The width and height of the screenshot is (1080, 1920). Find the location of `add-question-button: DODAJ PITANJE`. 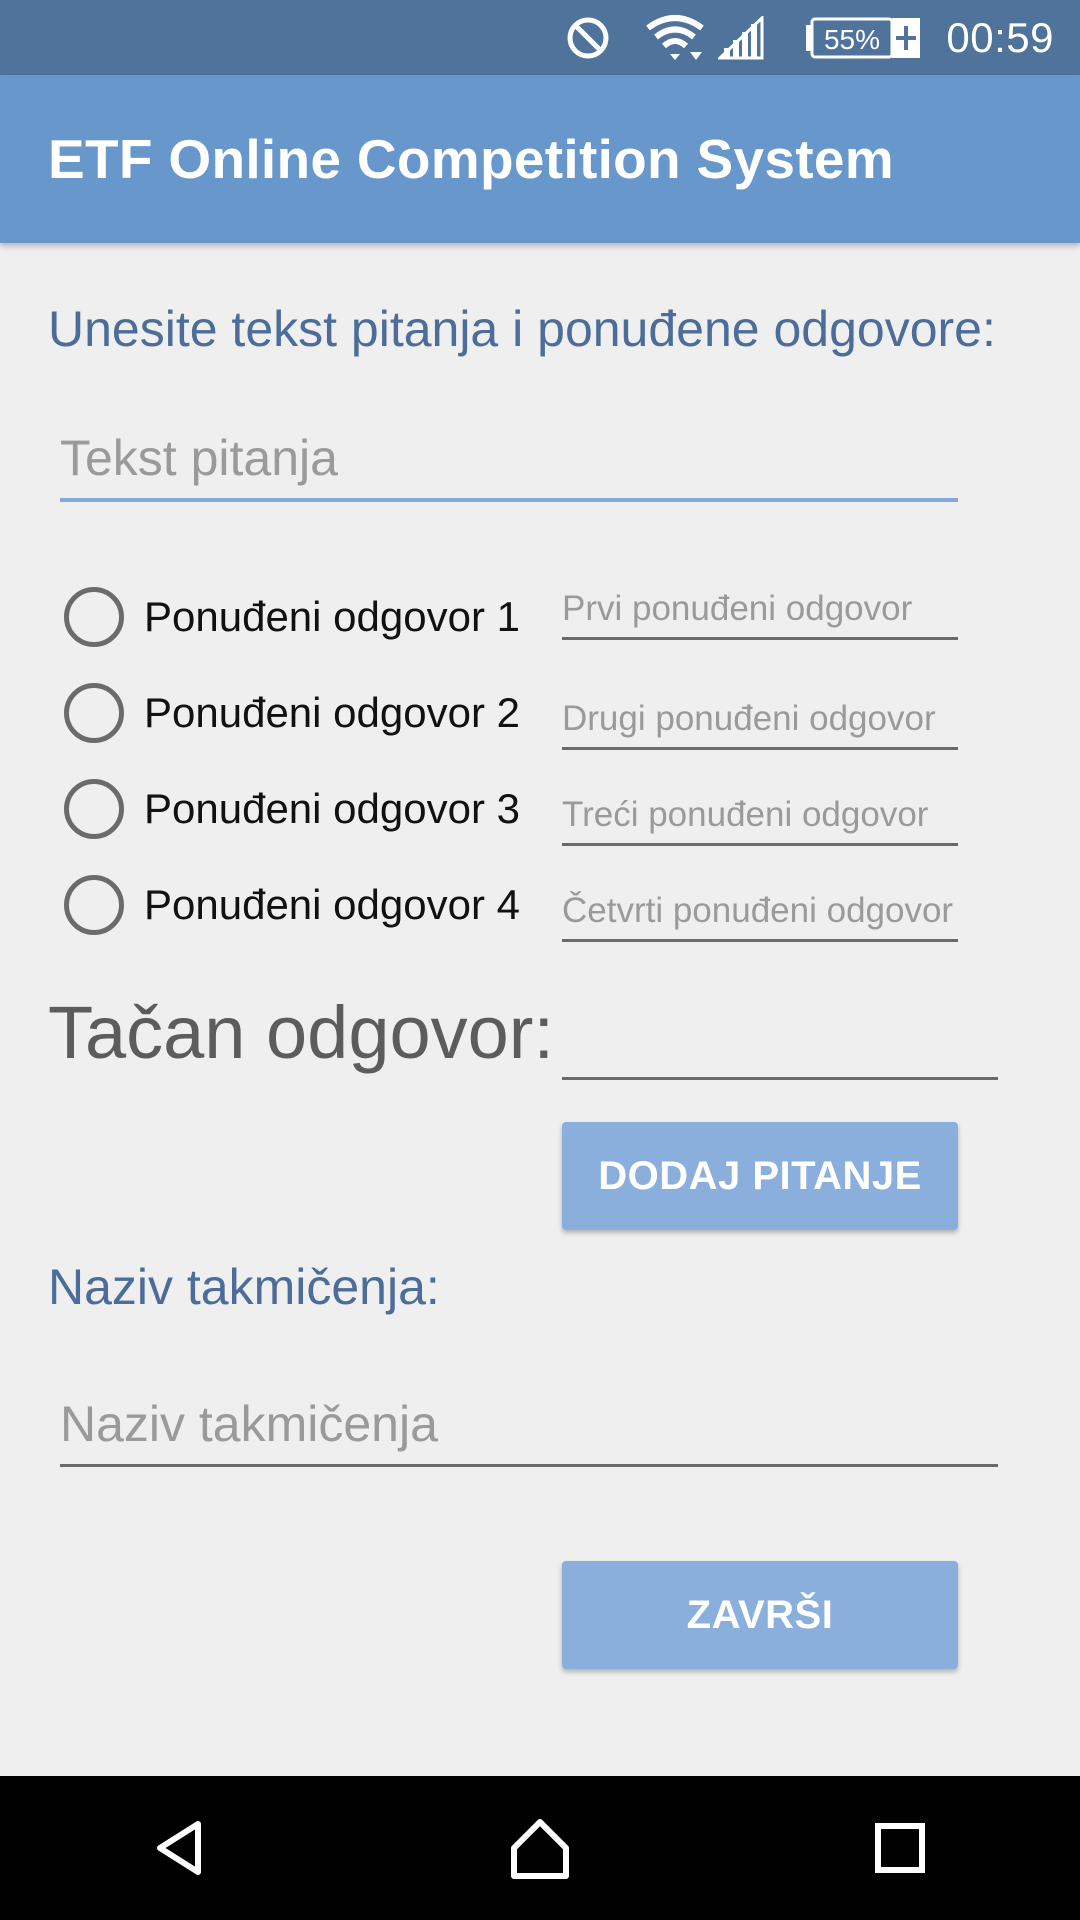

add-question-button: DODAJ PITANJE is located at coordinates (760, 1176).